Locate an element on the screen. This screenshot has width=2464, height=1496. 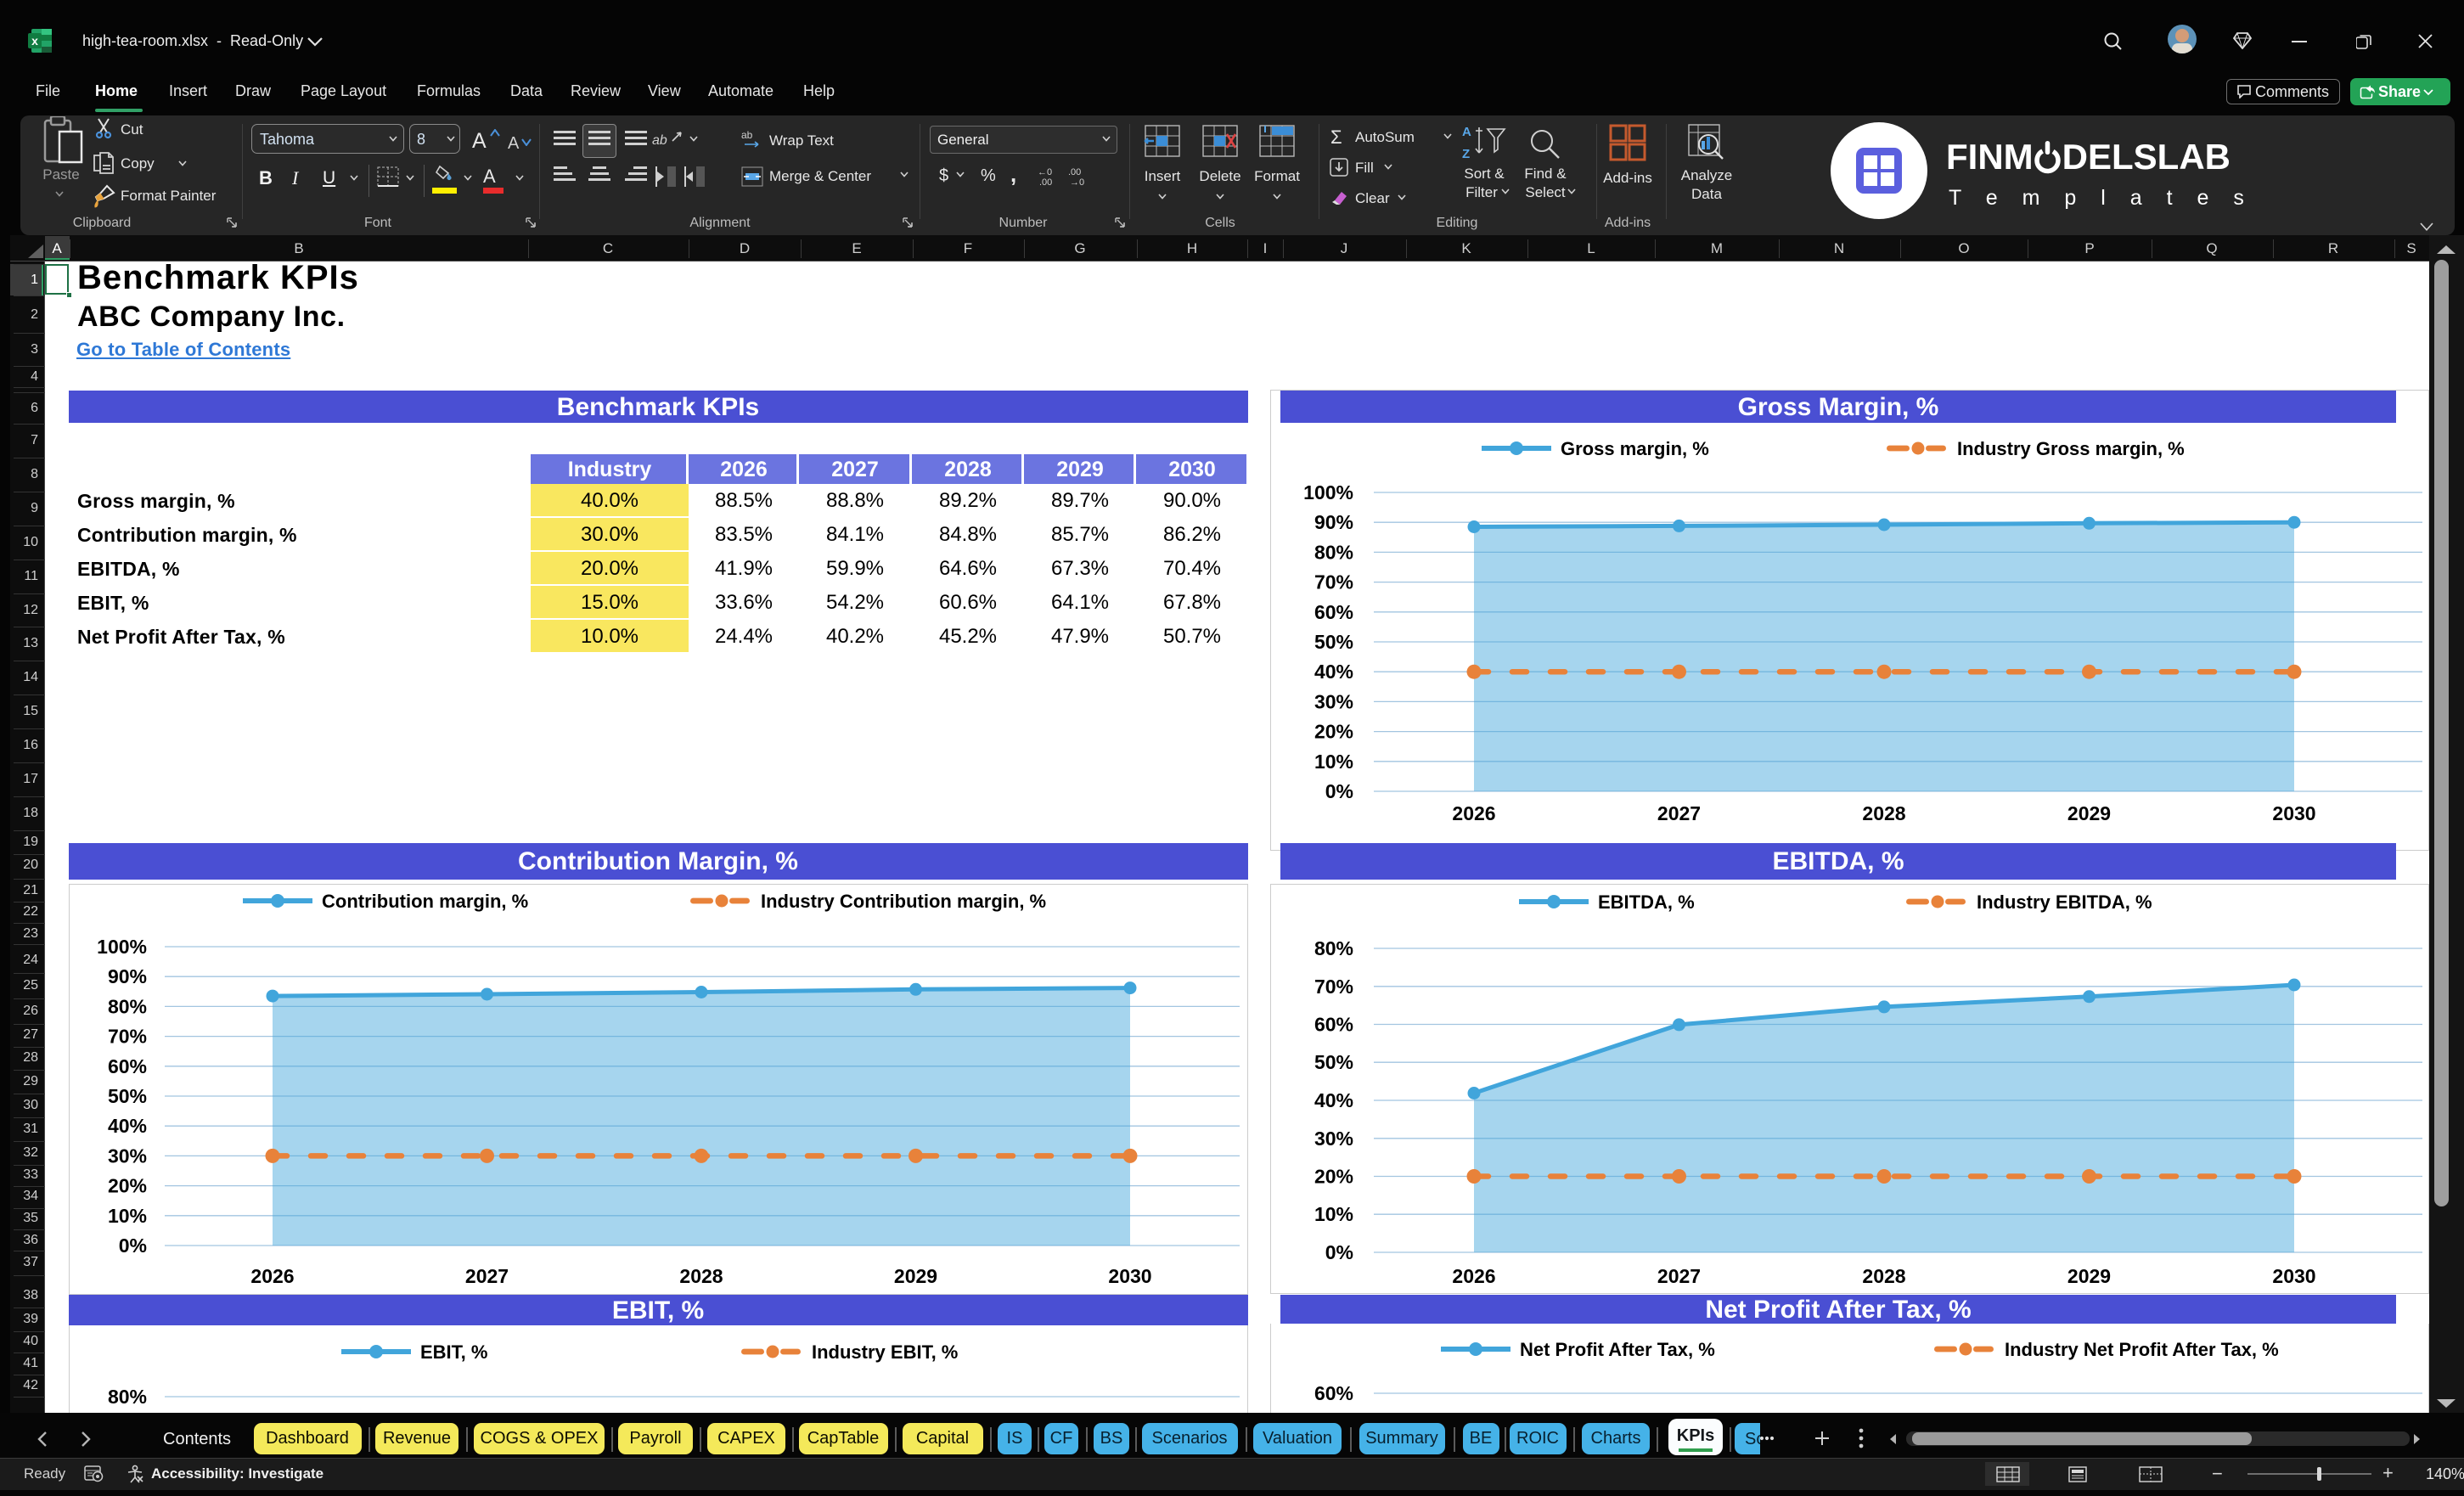
svg-text: Gross margin, % is located at coordinates (1635, 448).